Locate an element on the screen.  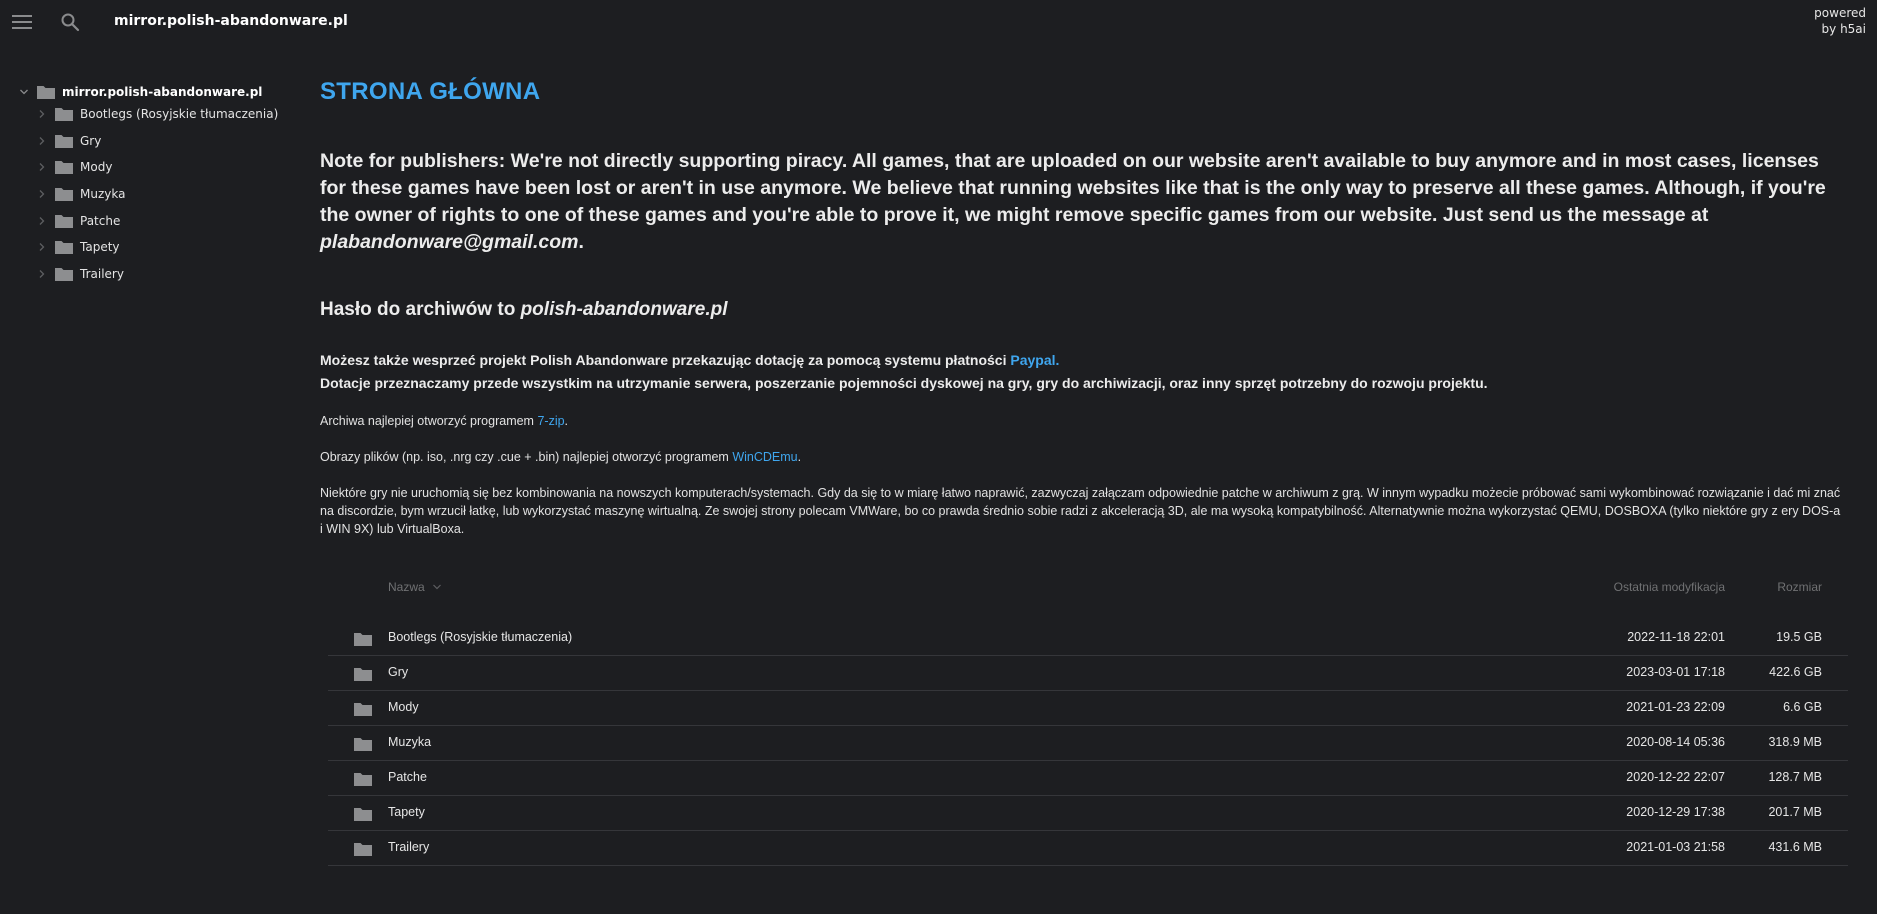
column-header-name-label: Nazwa is located at coordinates (406, 587).